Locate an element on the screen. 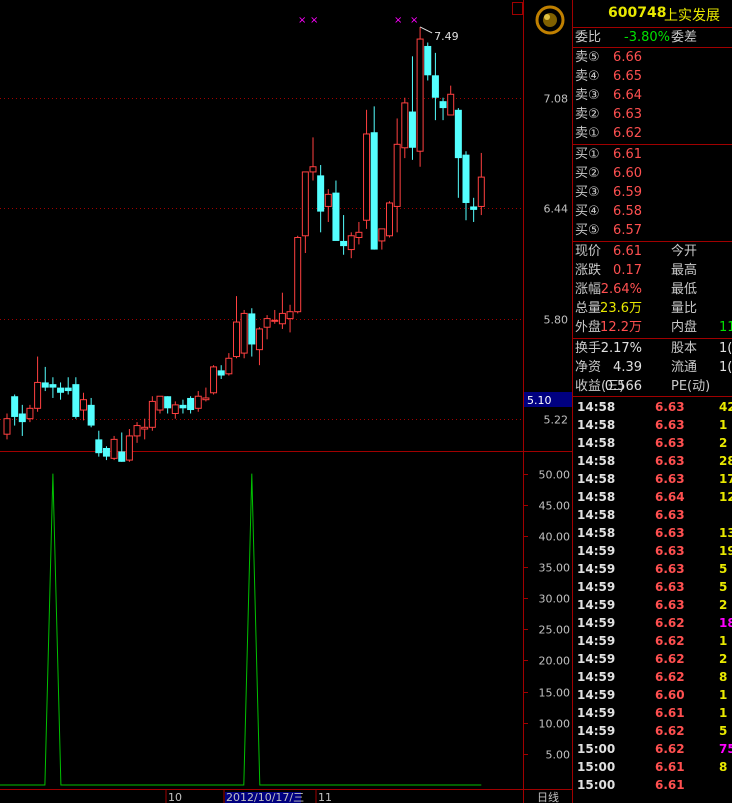 Image resolution: width=732 pixels, height=803 pixels. indicator-tick-label: 10.00 is located at coordinates (555, 724).